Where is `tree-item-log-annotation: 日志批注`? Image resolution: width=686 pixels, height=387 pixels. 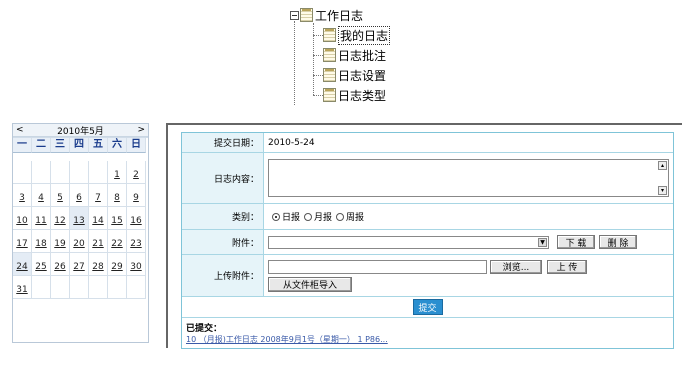 tree-item-log-annotation: 日志批注 is located at coordinates (354, 55).